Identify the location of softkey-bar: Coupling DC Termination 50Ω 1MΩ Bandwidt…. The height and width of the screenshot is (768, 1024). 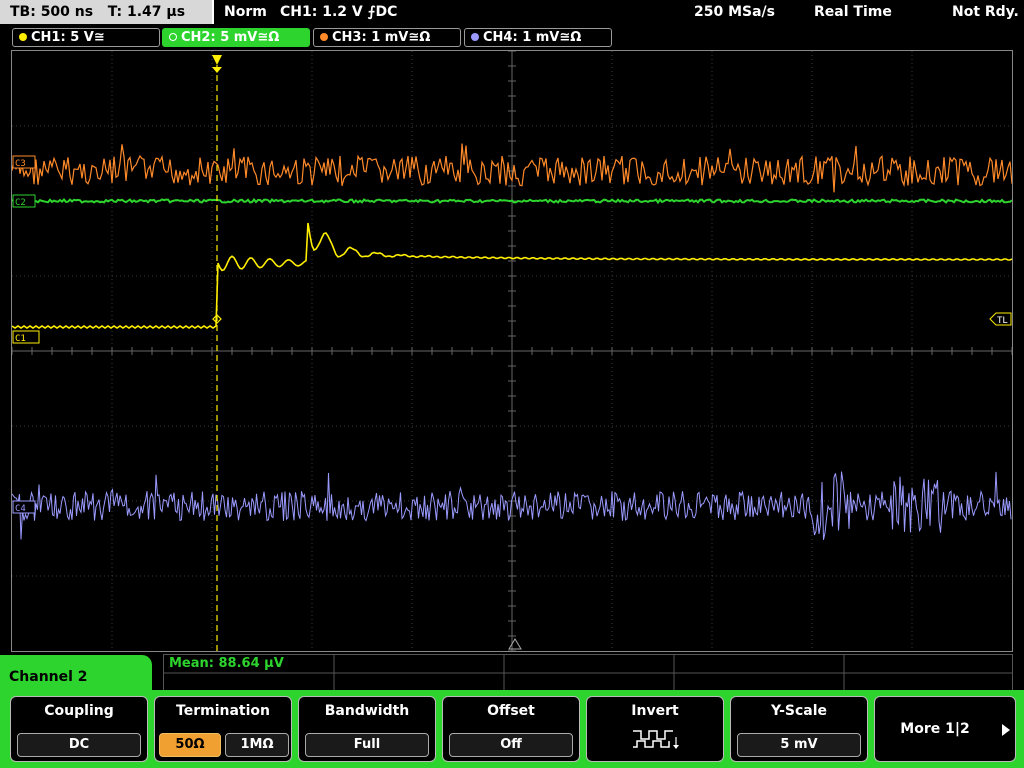
(512, 729).